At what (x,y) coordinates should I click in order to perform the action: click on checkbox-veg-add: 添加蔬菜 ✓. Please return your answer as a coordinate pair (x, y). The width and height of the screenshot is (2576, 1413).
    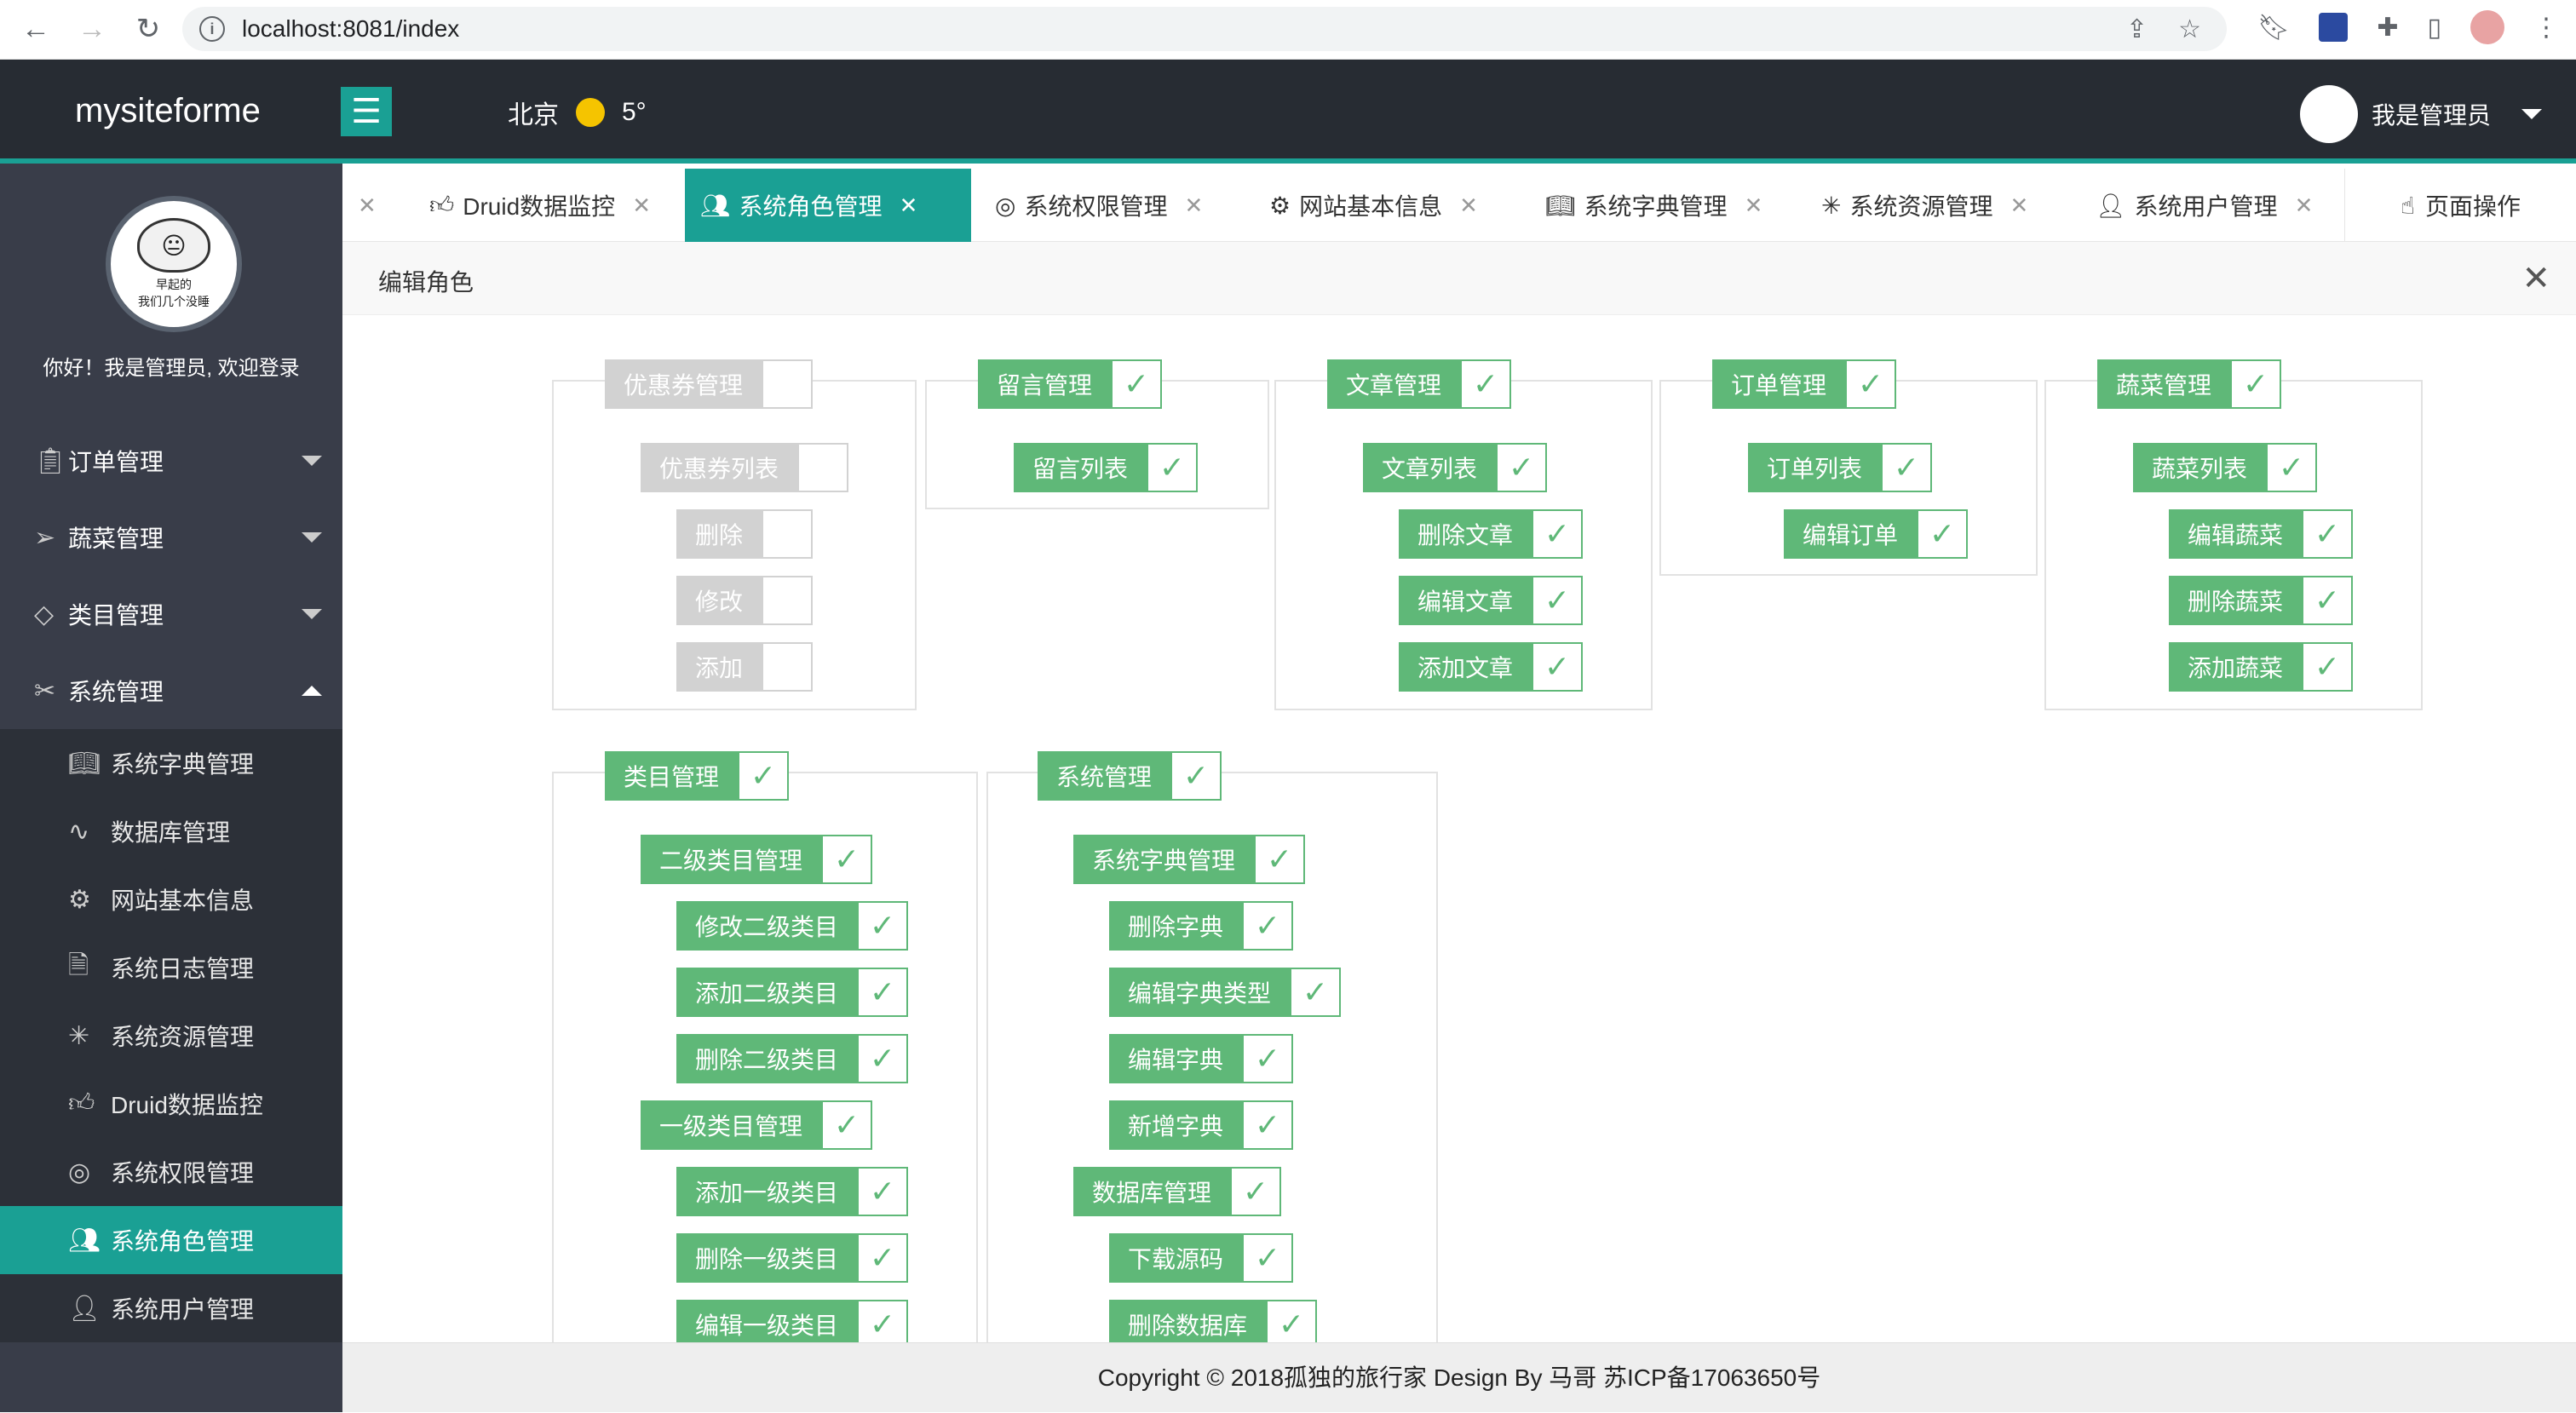
    Looking at the image, I should click on (2261, 667).